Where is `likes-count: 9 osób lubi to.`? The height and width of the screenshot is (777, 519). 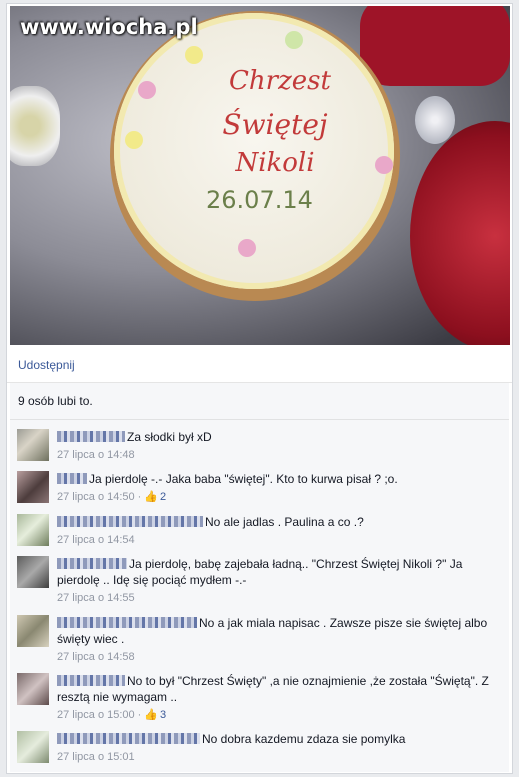
likes-count: 9 osób lubi to. is located at coordinates (55, 401).